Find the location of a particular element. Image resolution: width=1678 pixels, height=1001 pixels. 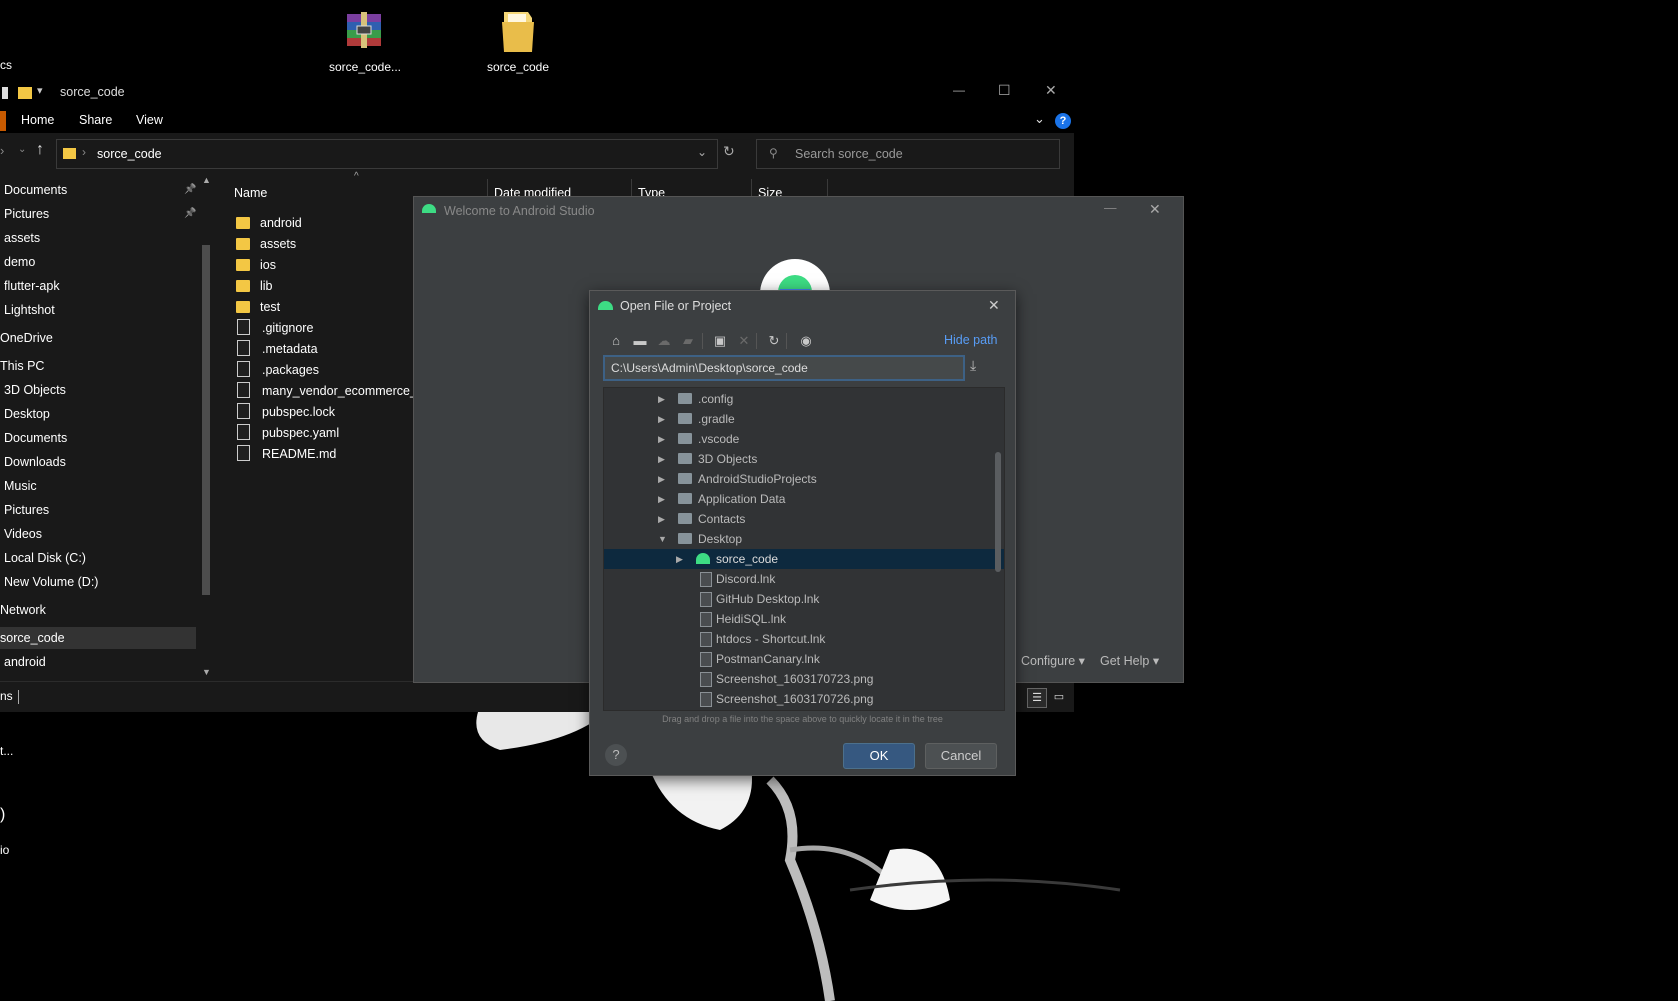

sidebar-item: flutter-apk is located at coordinates (30, 286).